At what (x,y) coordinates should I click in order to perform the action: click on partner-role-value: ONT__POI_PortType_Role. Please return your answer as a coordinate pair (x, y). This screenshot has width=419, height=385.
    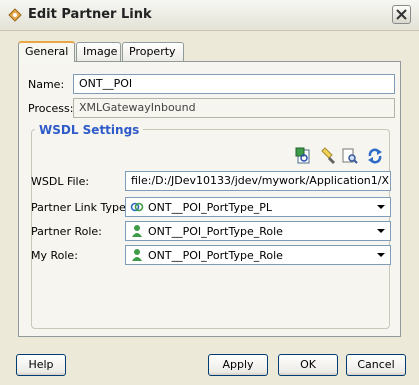
    Looking at the image, I should click on (215, 231).